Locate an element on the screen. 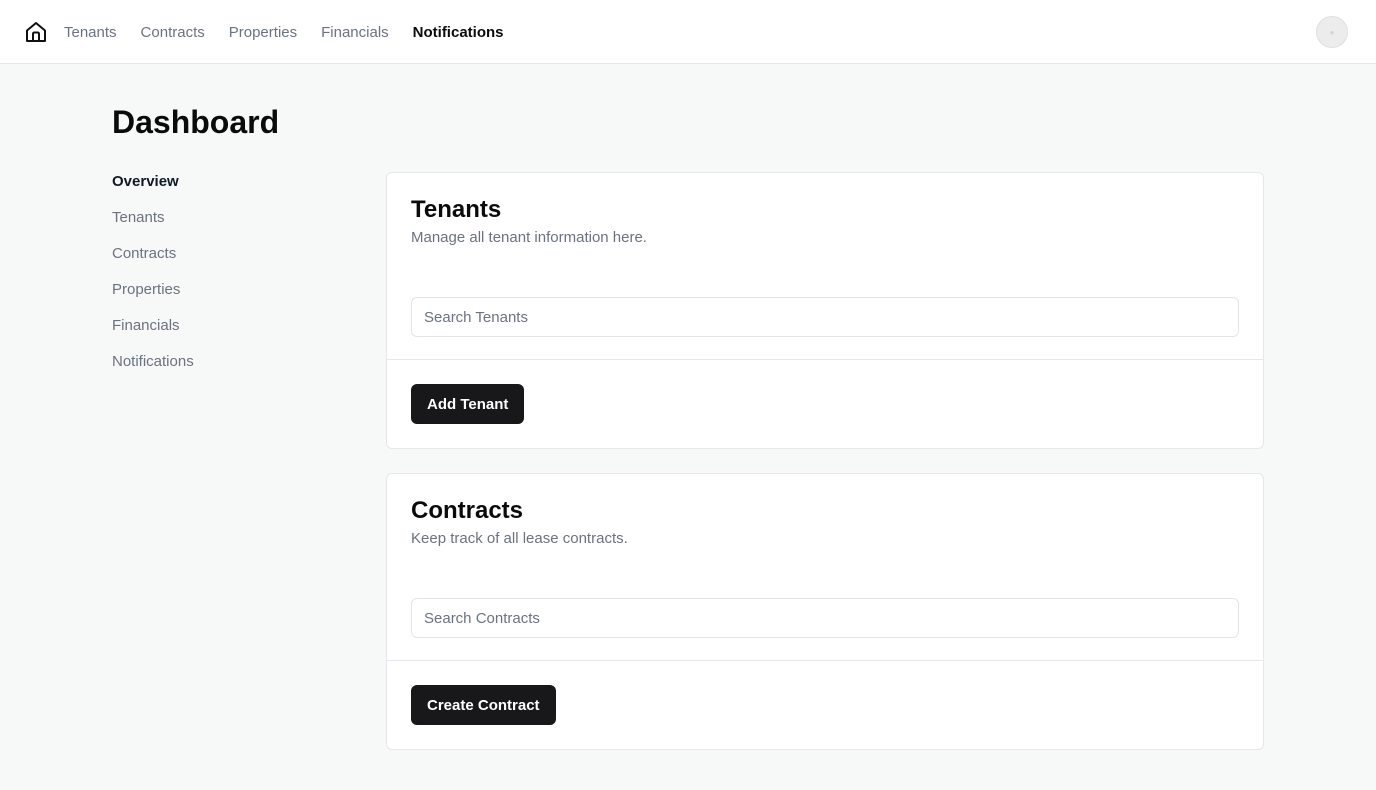 This screenshot has height=790, width=1376. top-nav-notifications: Notifications is located at coordinates (458, 32).